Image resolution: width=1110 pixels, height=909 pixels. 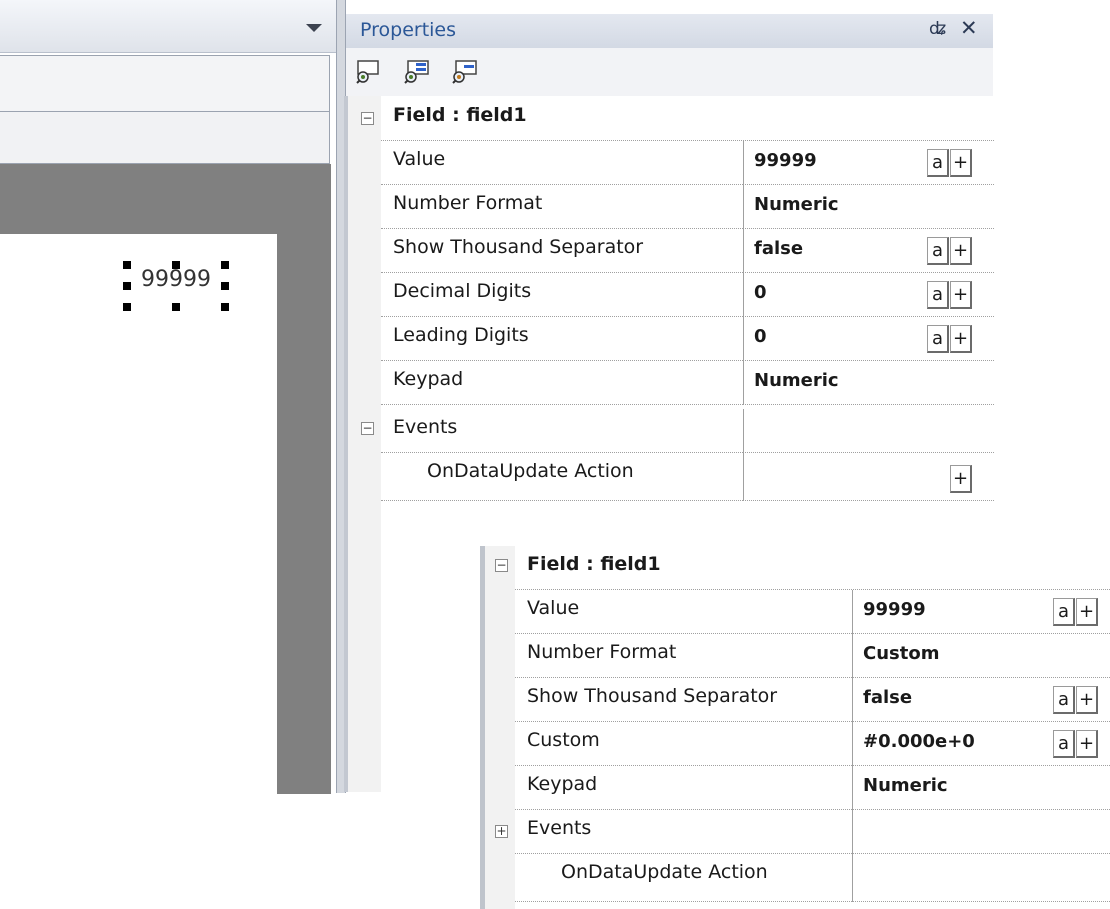 I want to click on property-row: OnDataUpdate Action, so click(x=812, y=878).